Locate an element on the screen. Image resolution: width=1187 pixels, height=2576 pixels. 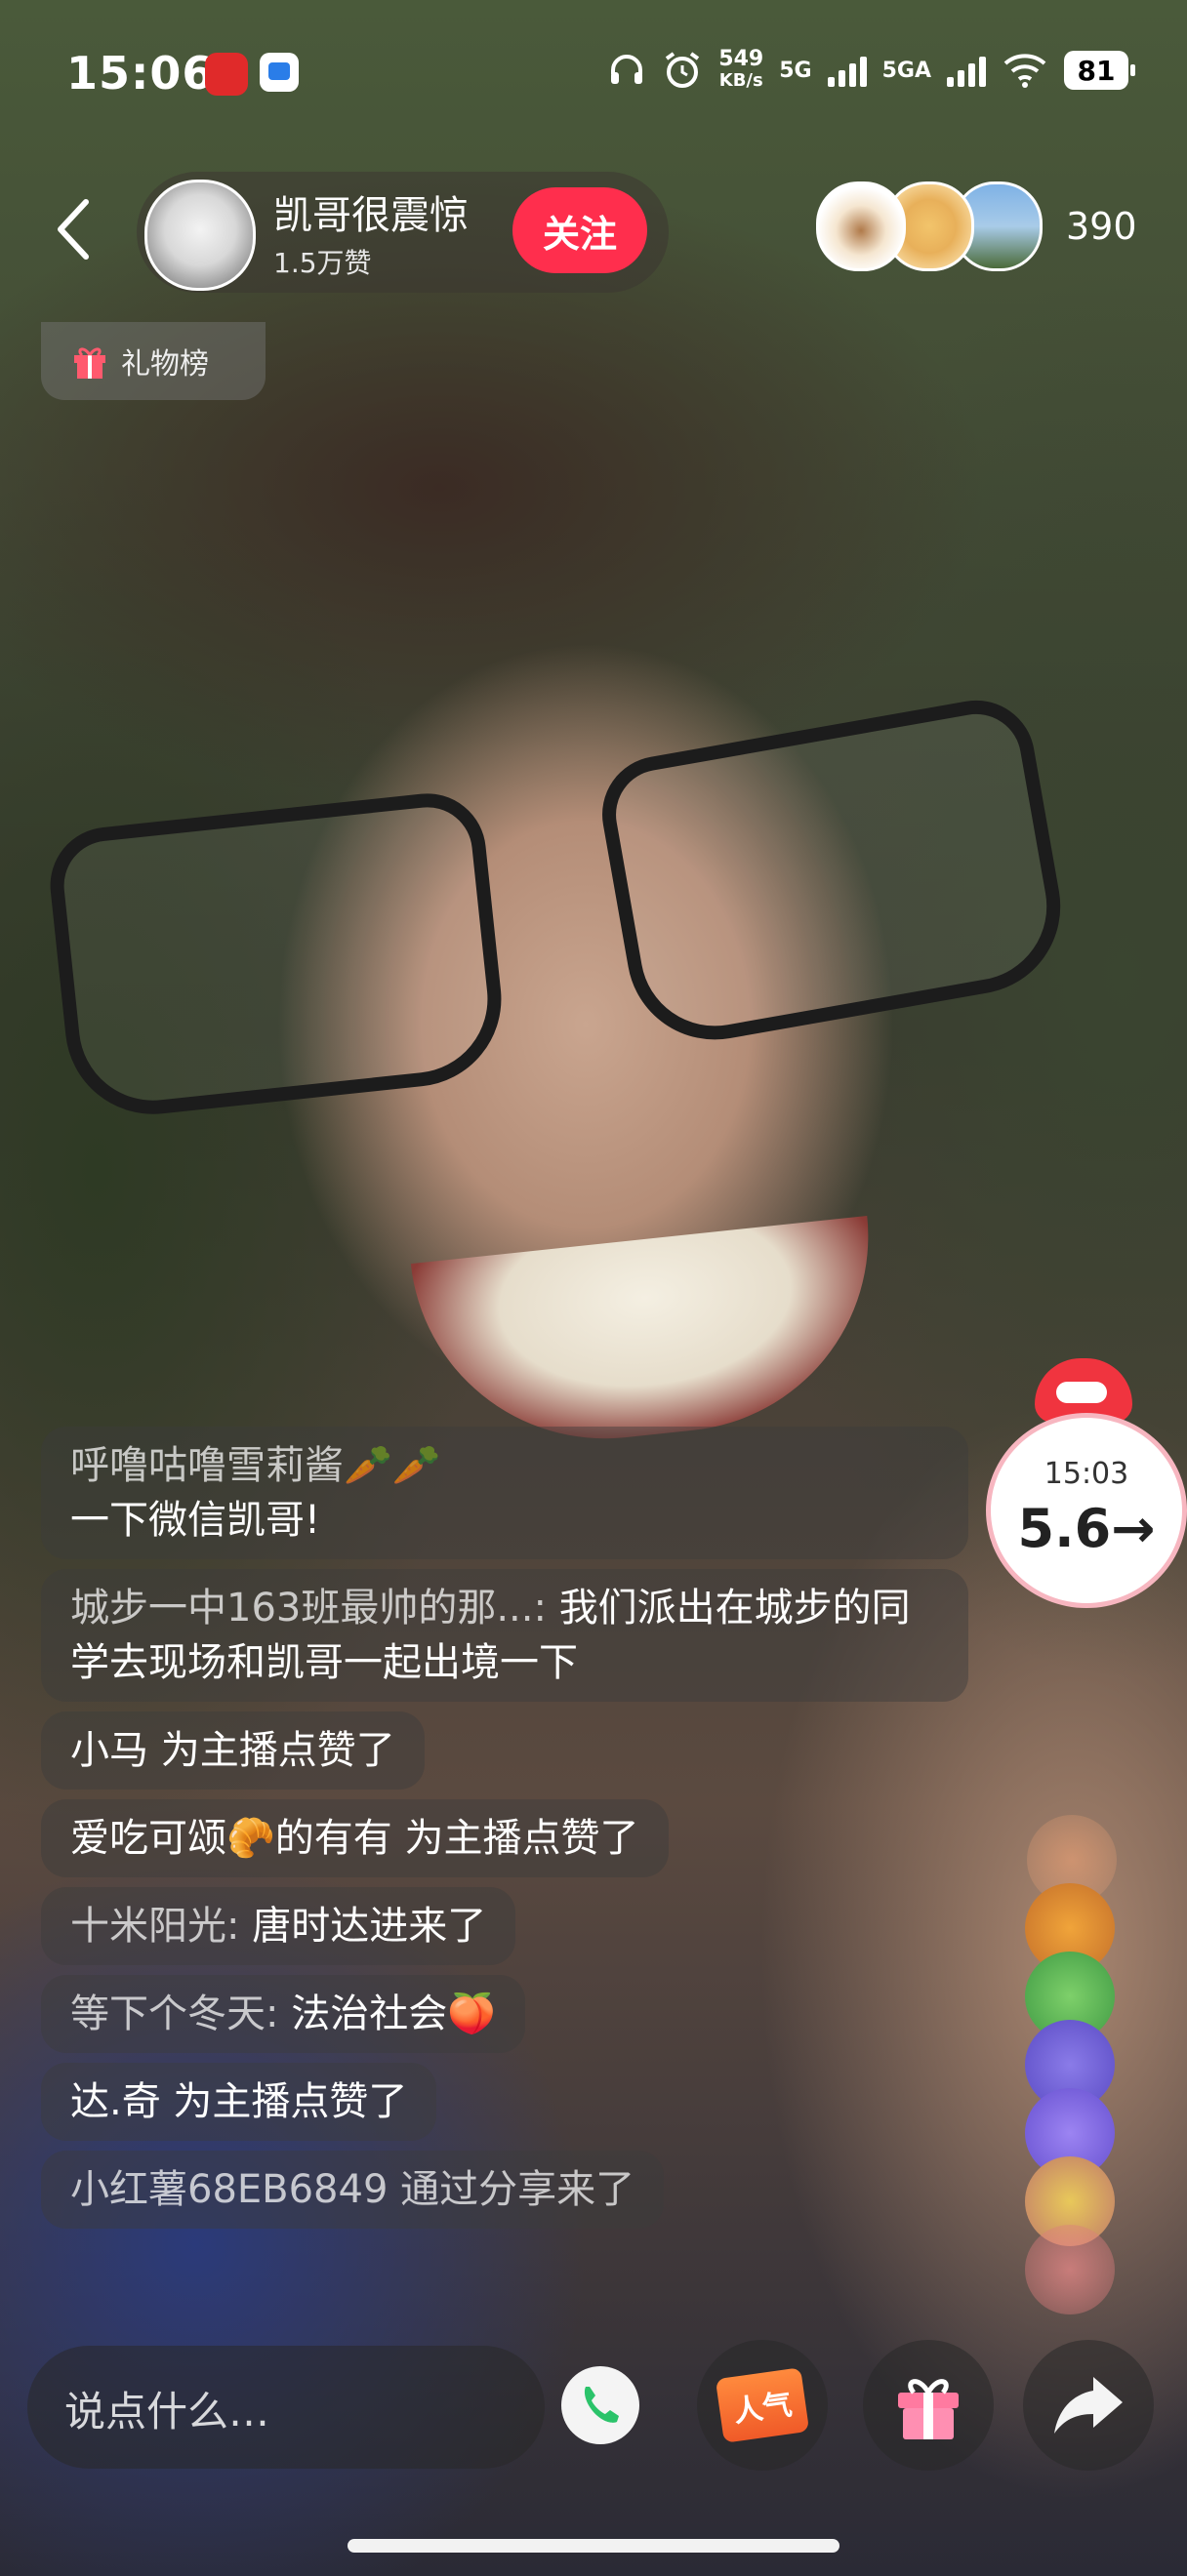
message-app-icon is located at coordinates (279, 72).